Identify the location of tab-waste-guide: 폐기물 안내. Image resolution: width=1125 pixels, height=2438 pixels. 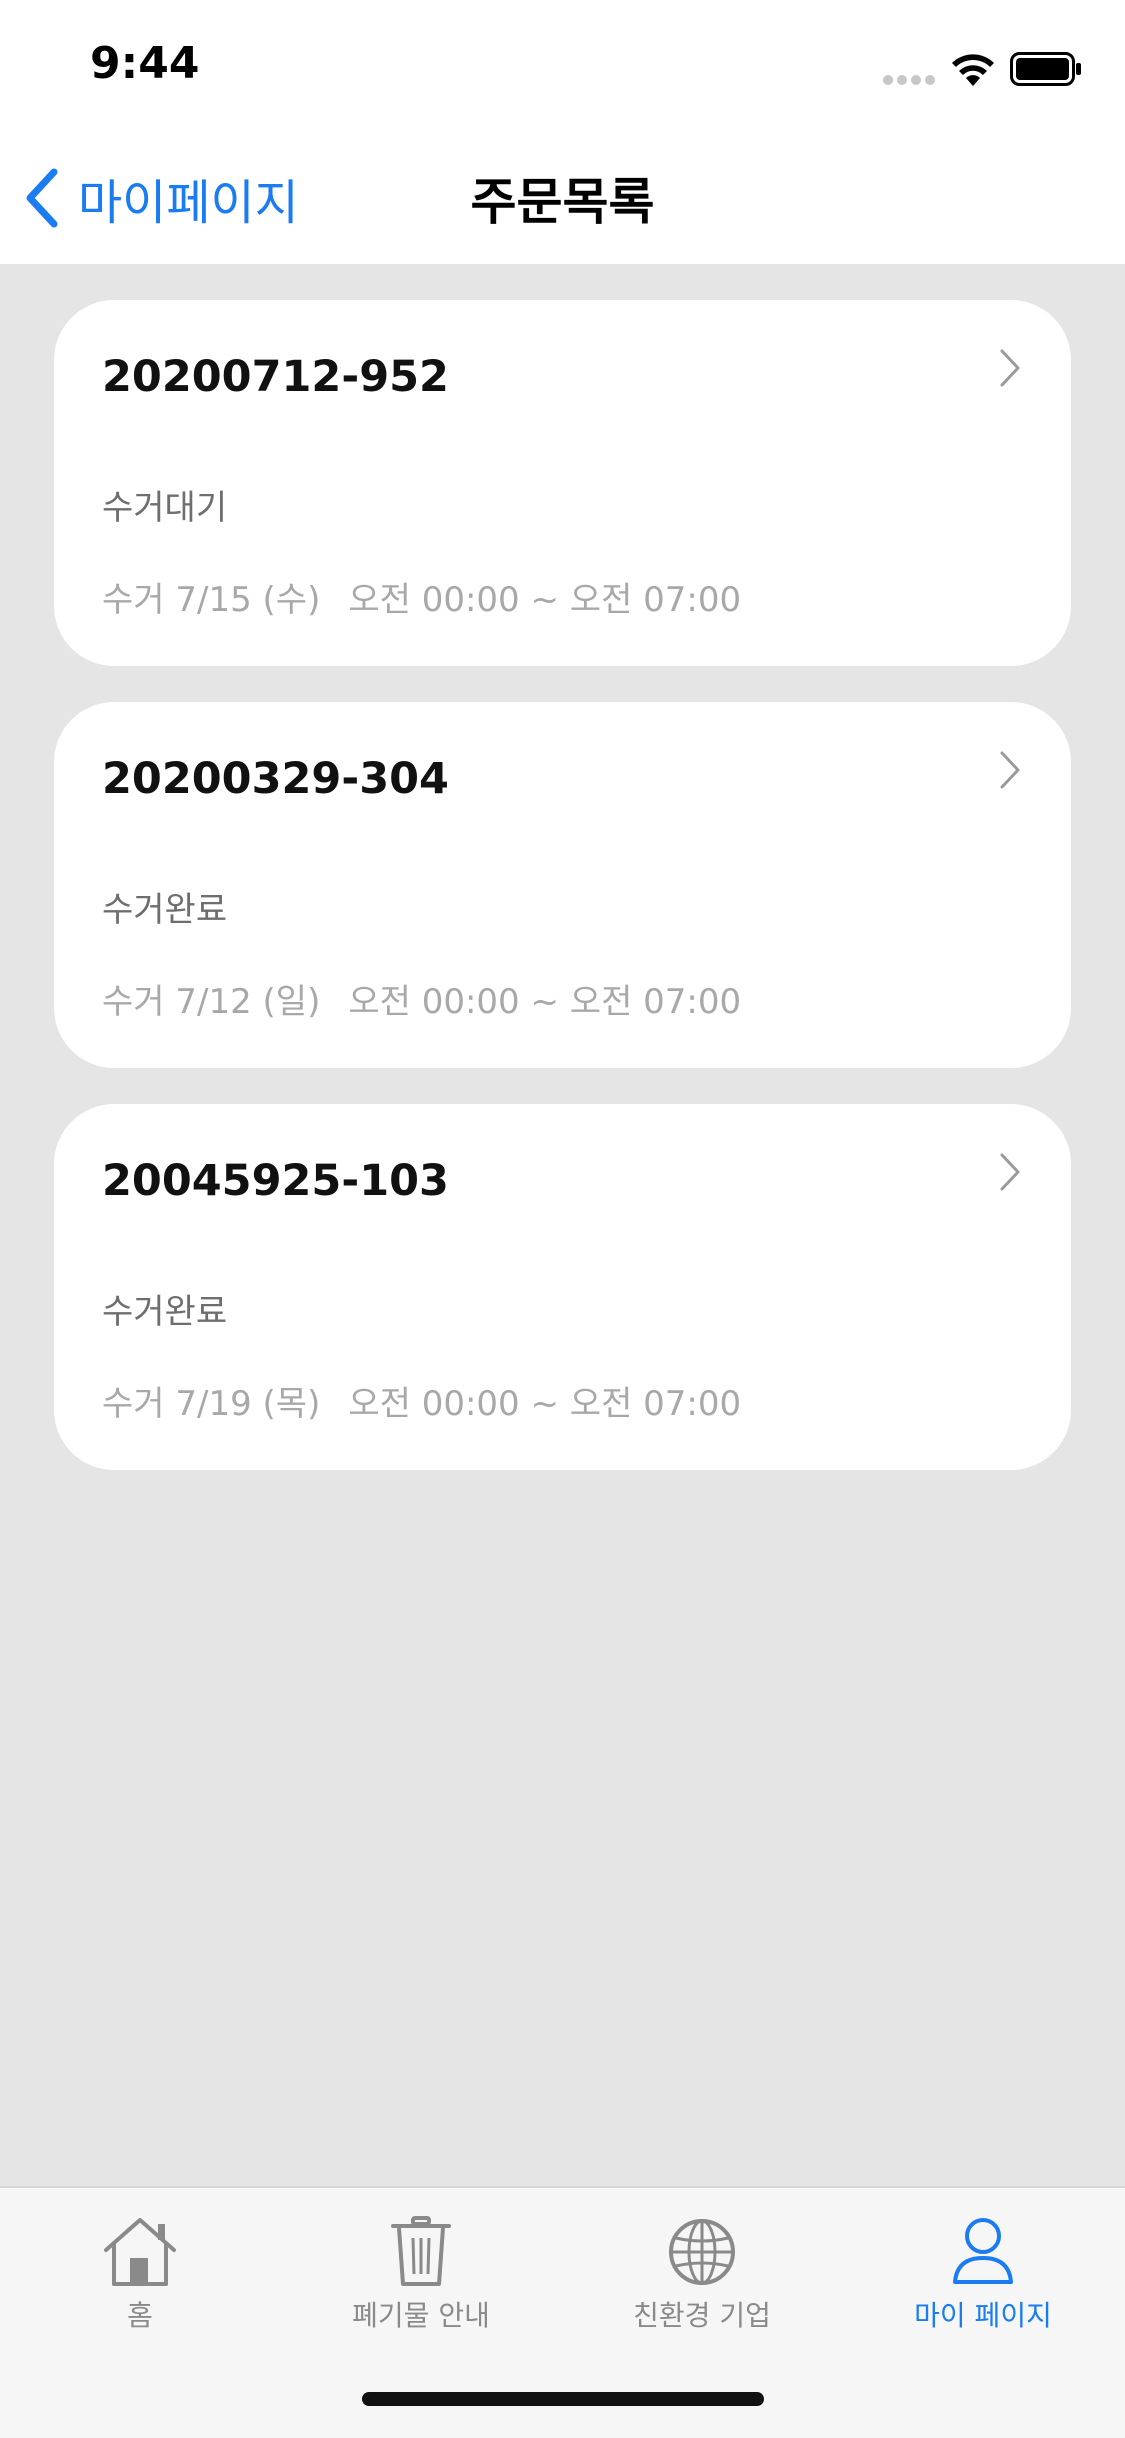
(421, 2274).